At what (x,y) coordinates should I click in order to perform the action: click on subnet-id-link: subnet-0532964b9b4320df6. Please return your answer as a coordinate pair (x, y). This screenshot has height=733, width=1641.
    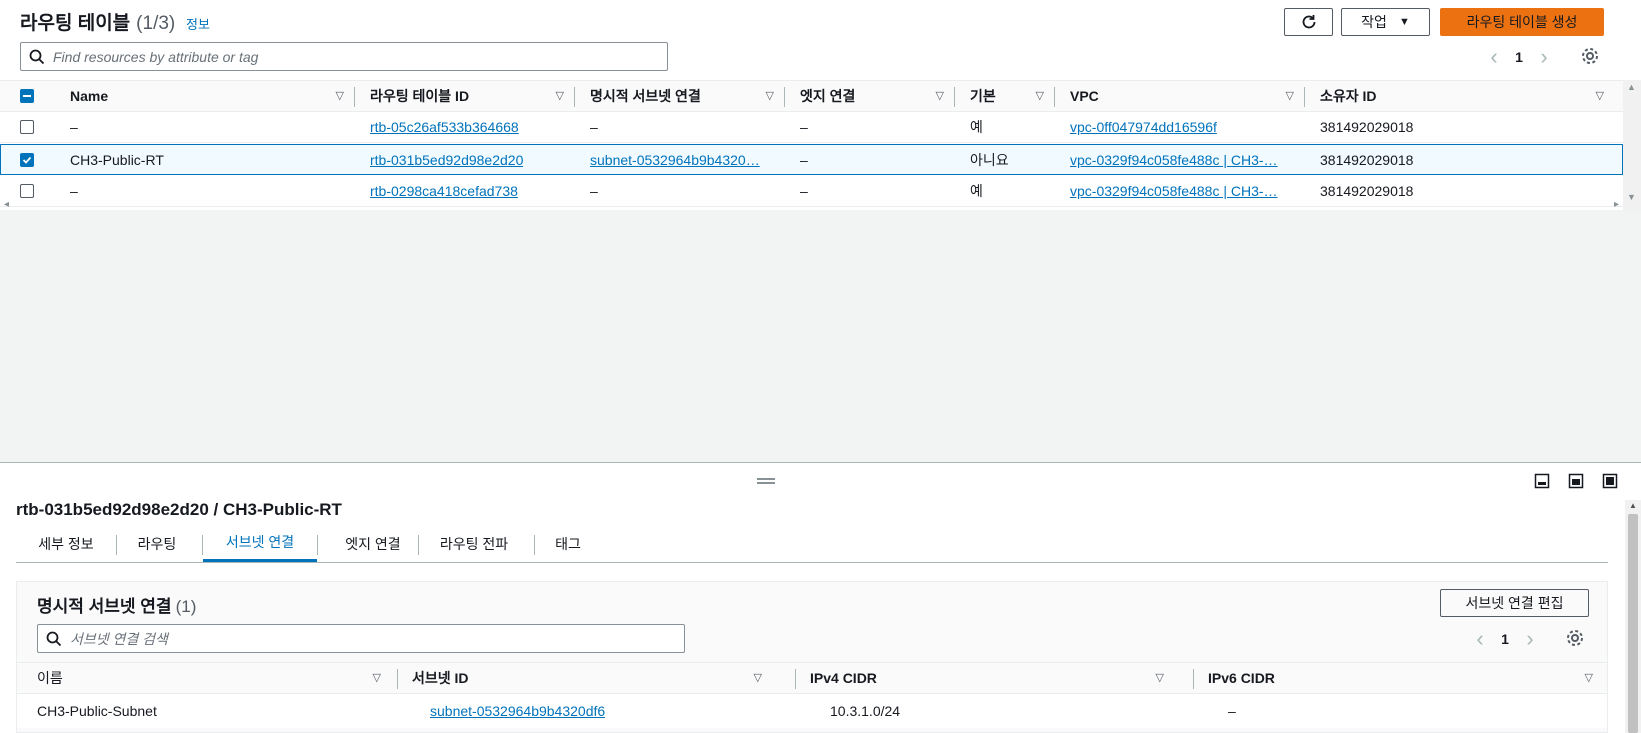
    Looking at the image, I should click on (517, 711).